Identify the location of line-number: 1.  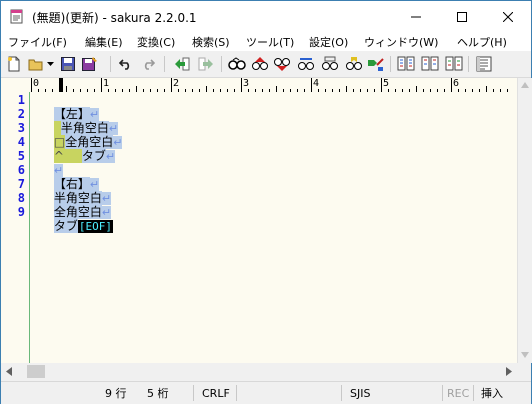
(21, 100).